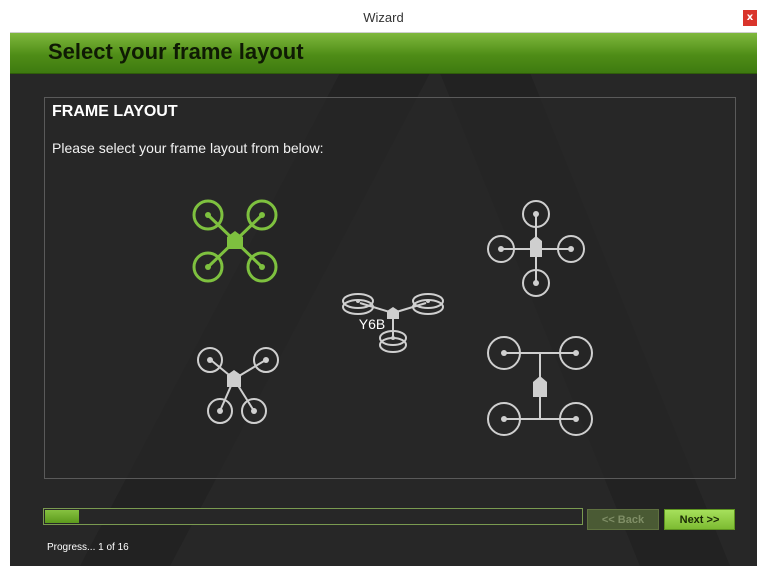 The image size is (757, 566). I want to click on quad-x-icon, so click(235, 241).